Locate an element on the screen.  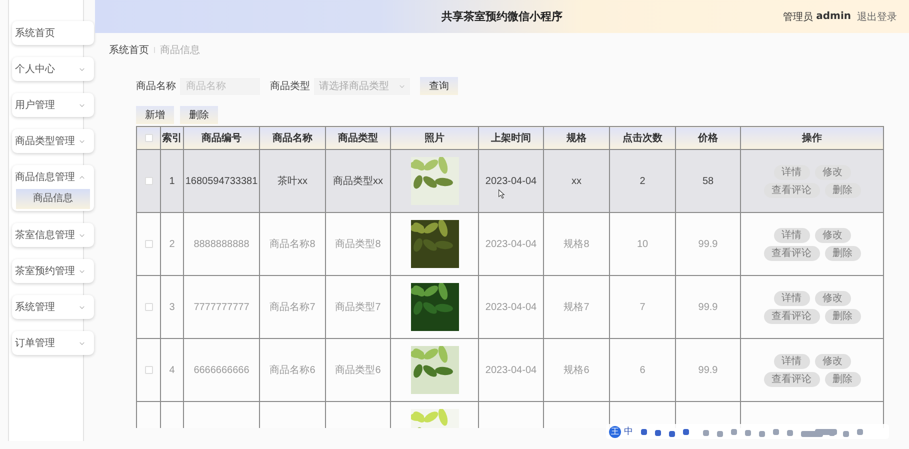
ime-mode-badge: 王 is located at coordinates (615, 432).